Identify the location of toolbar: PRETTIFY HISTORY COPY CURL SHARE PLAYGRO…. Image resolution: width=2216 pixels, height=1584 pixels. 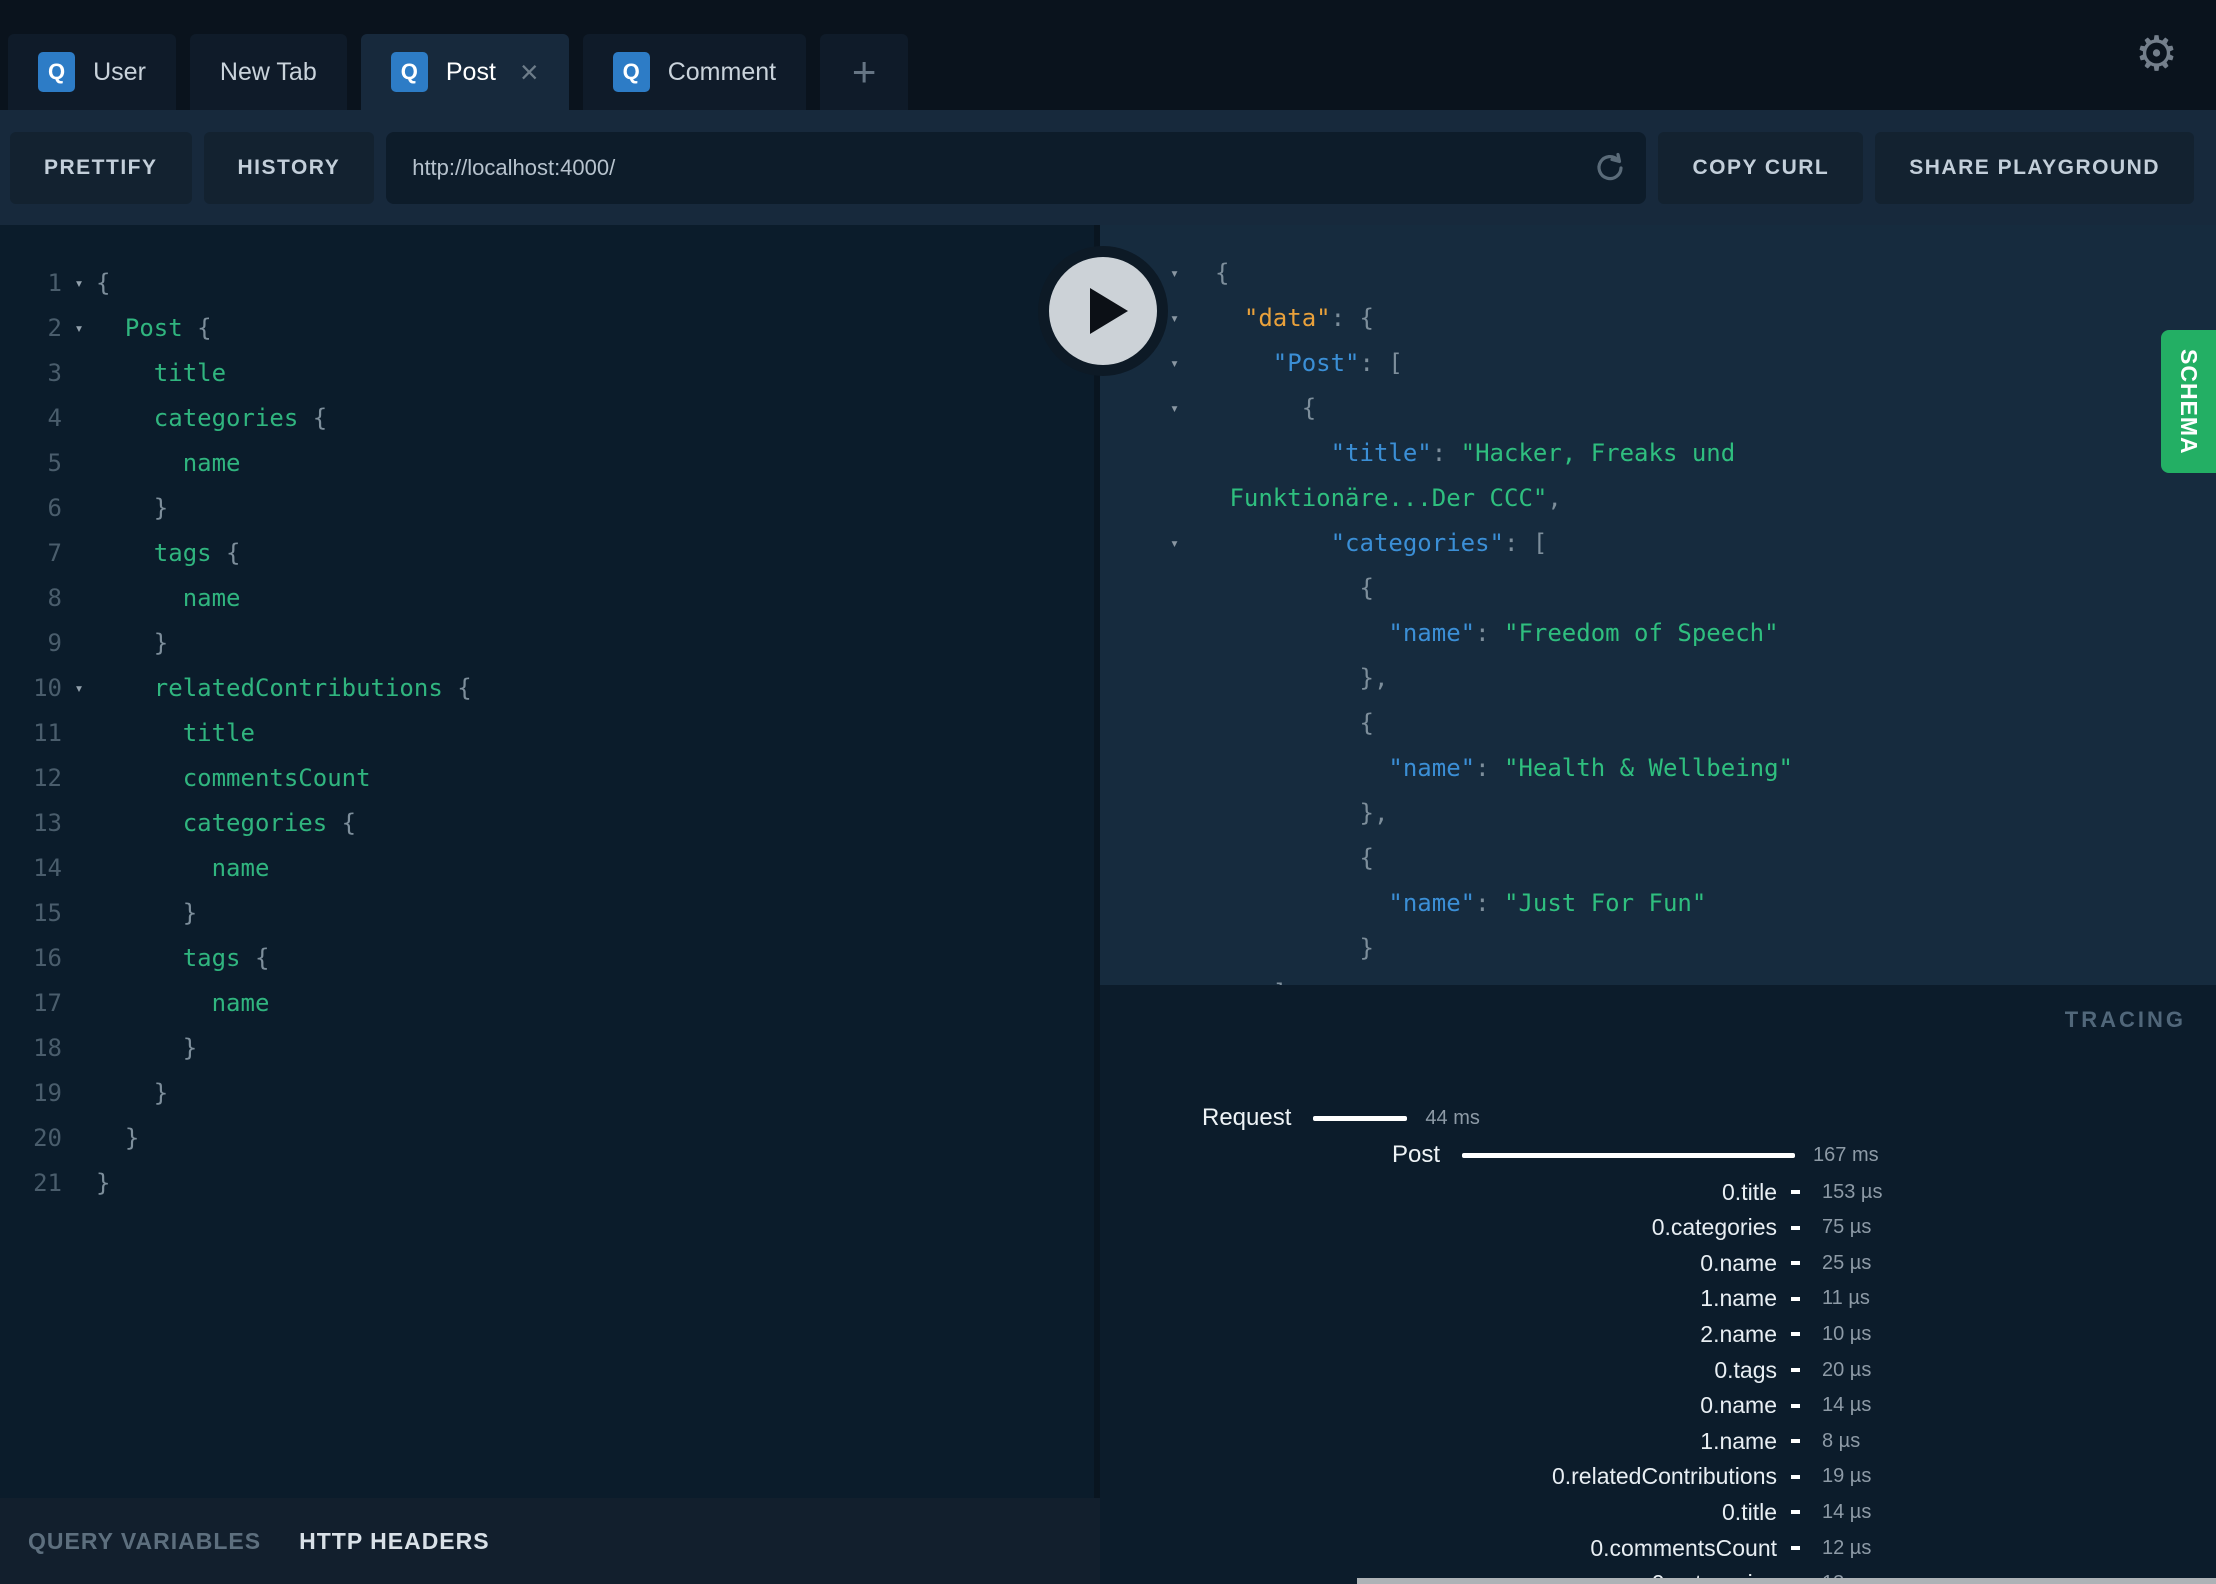
(1108, 167).